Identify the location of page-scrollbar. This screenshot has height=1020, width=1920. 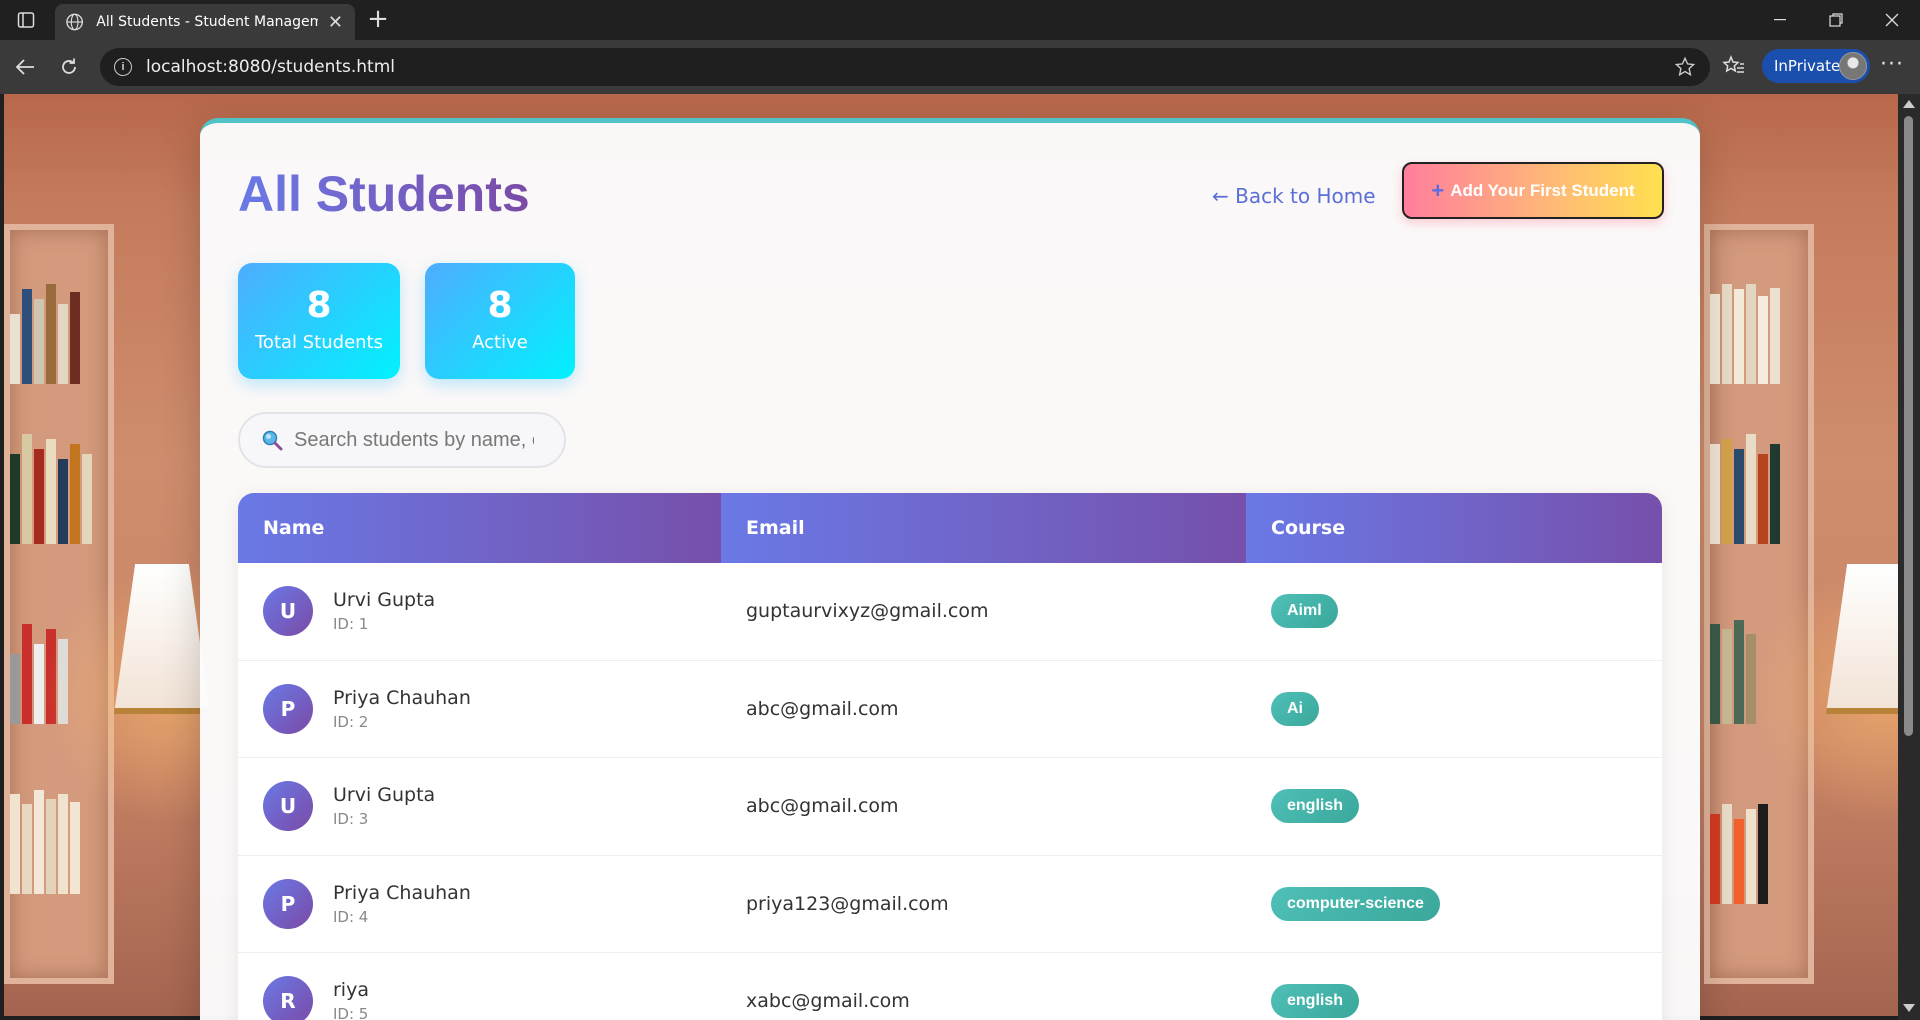
(1909, 557).